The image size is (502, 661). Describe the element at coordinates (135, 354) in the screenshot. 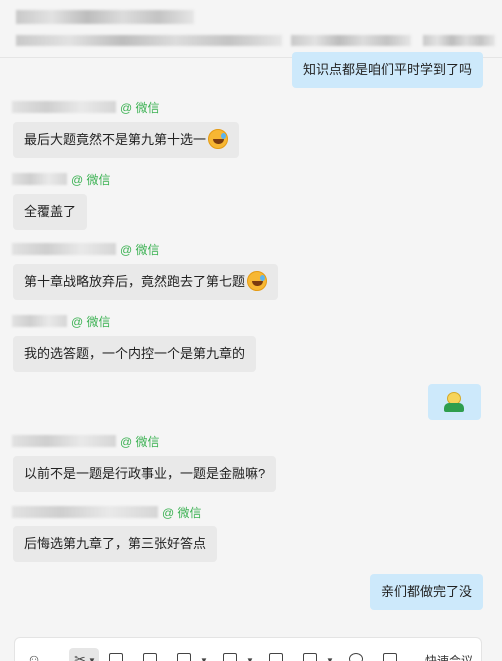

I see `message-bubble-incoming: 我的选答题，一个内控一个是第九章的` at that location.